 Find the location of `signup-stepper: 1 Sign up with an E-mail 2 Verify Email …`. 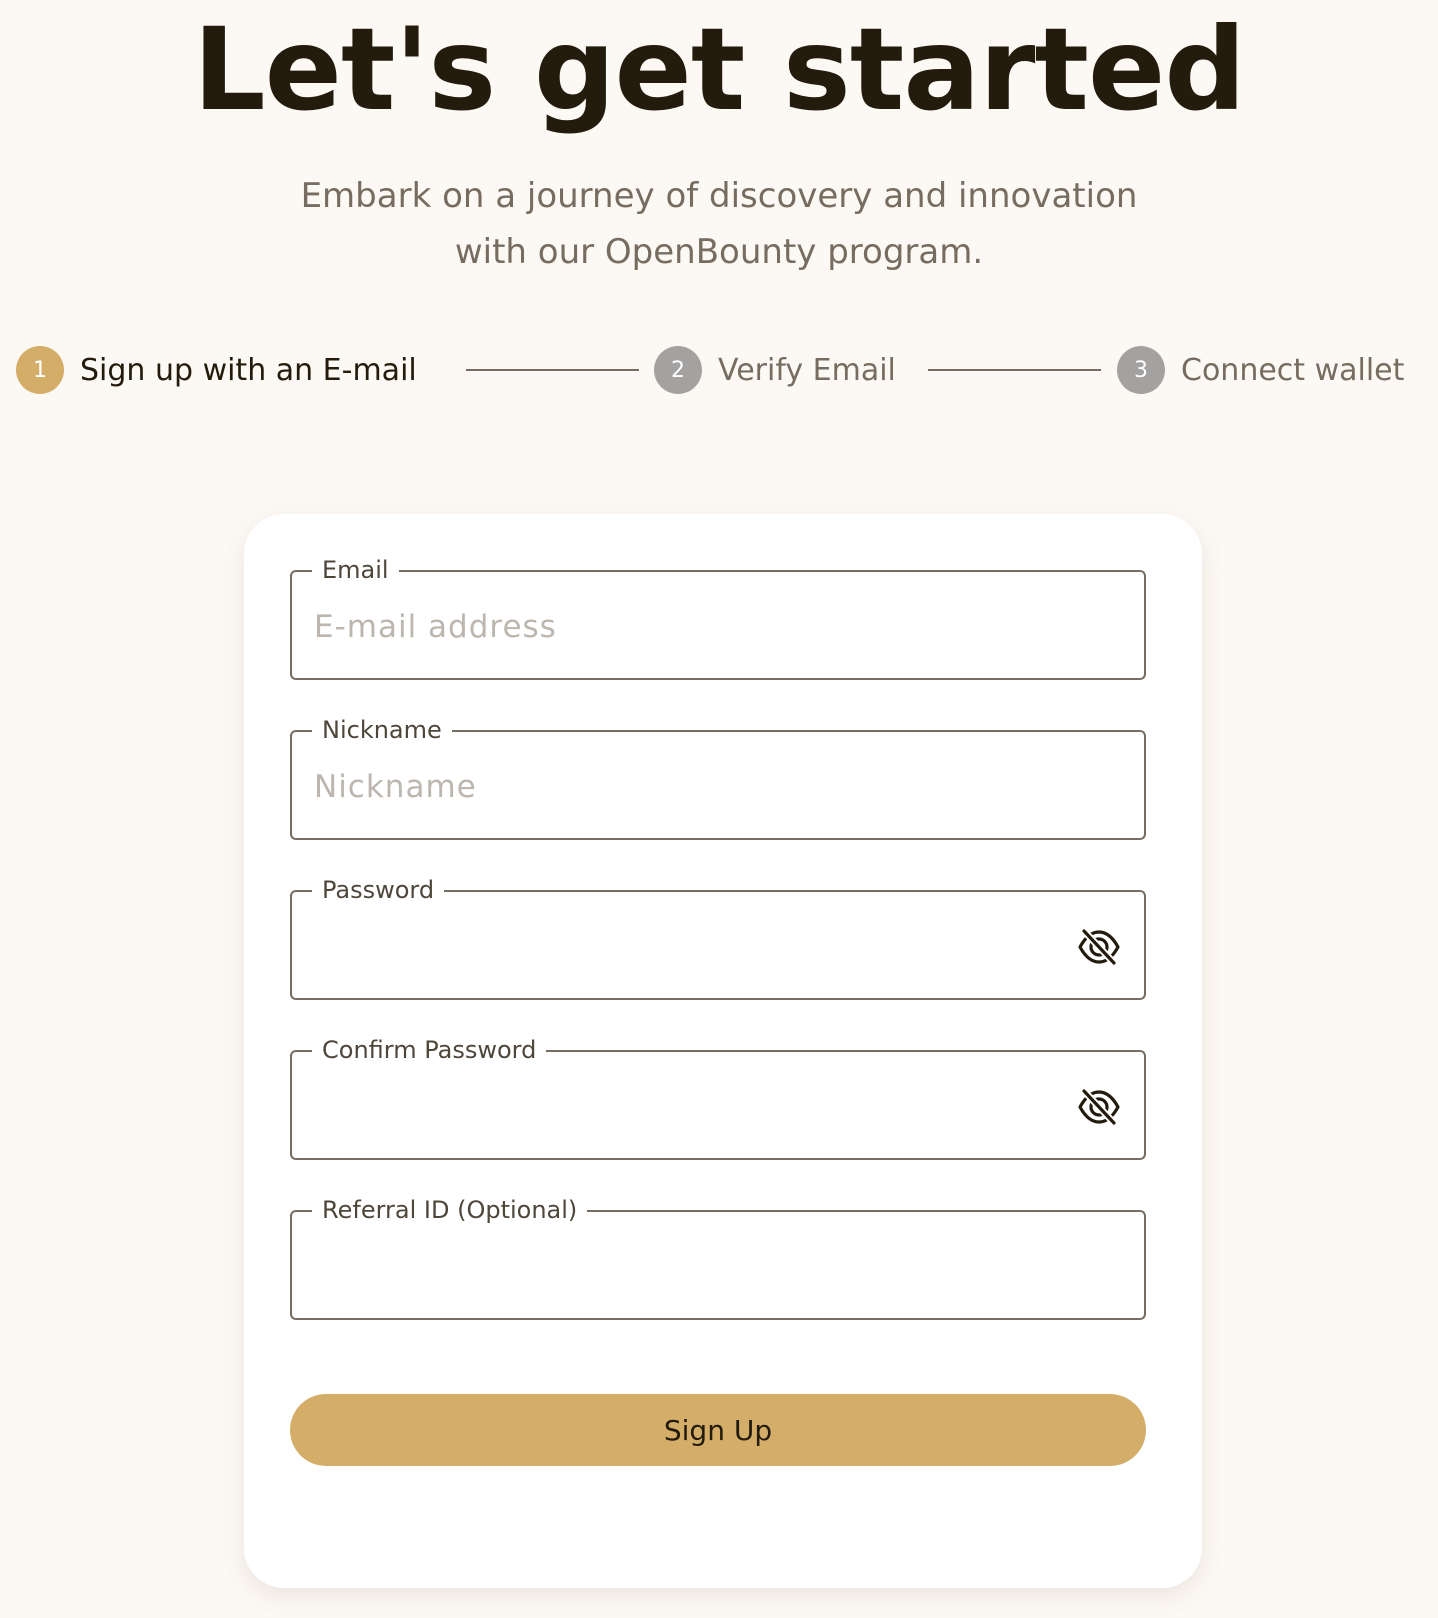

signup-stepper: 1 Sign up with an E-mail 2 Verify Email … is located at coordinates (719, 370).